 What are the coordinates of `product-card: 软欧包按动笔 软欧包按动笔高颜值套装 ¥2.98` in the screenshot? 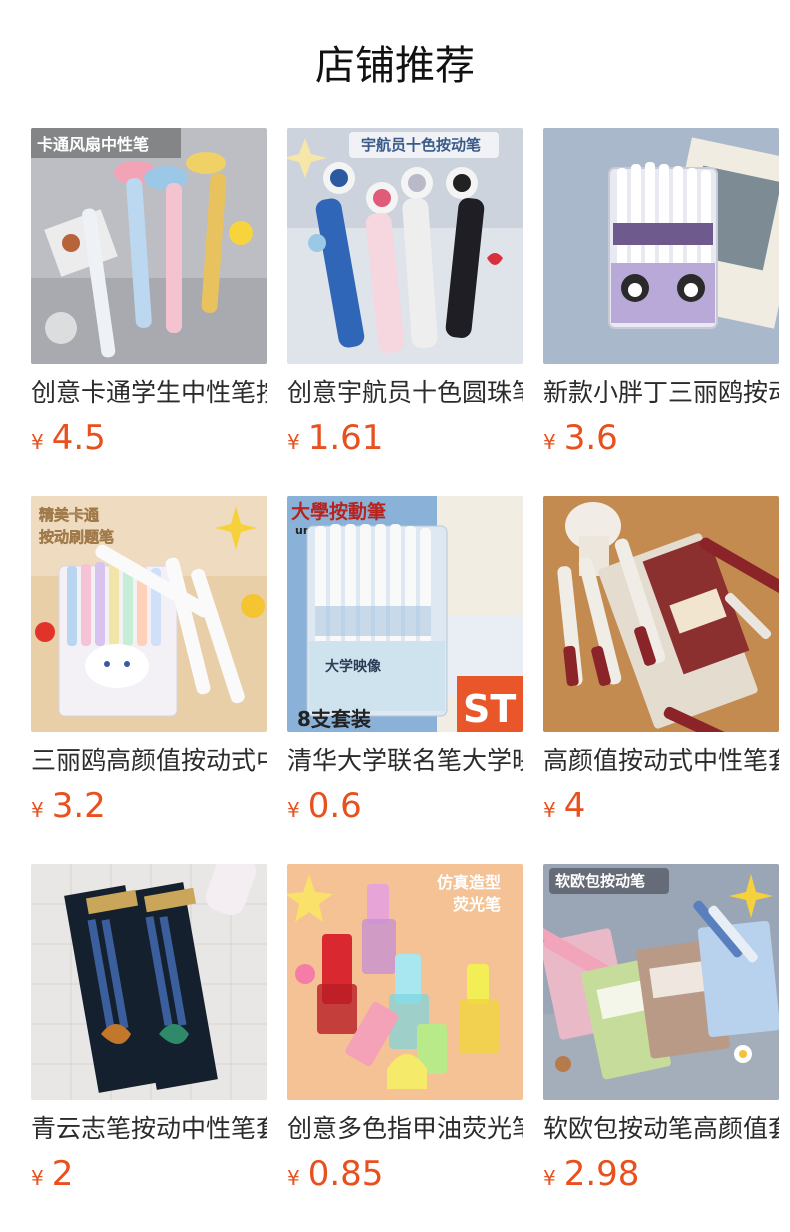 It's located at (661, 1034).